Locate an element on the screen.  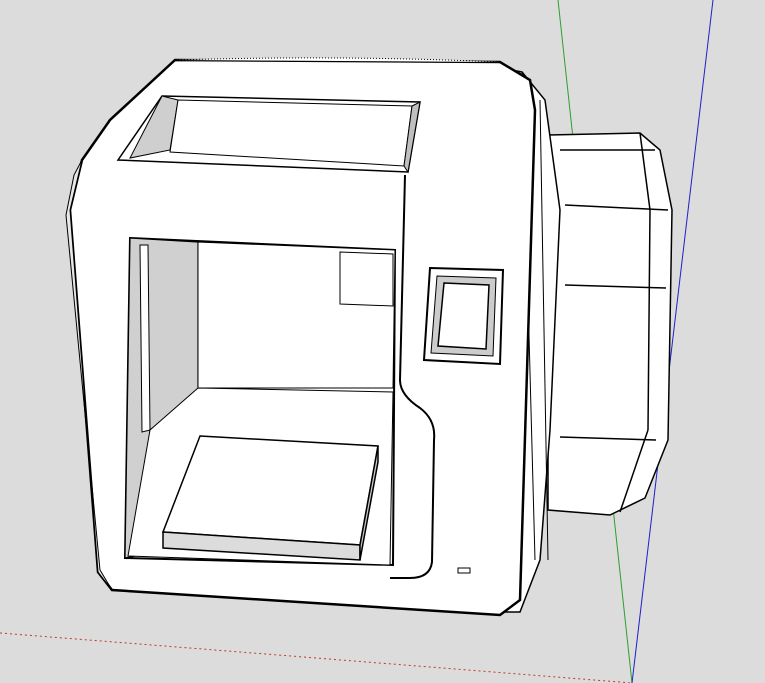
top-filament-opening is located at coordinates (268, 134).